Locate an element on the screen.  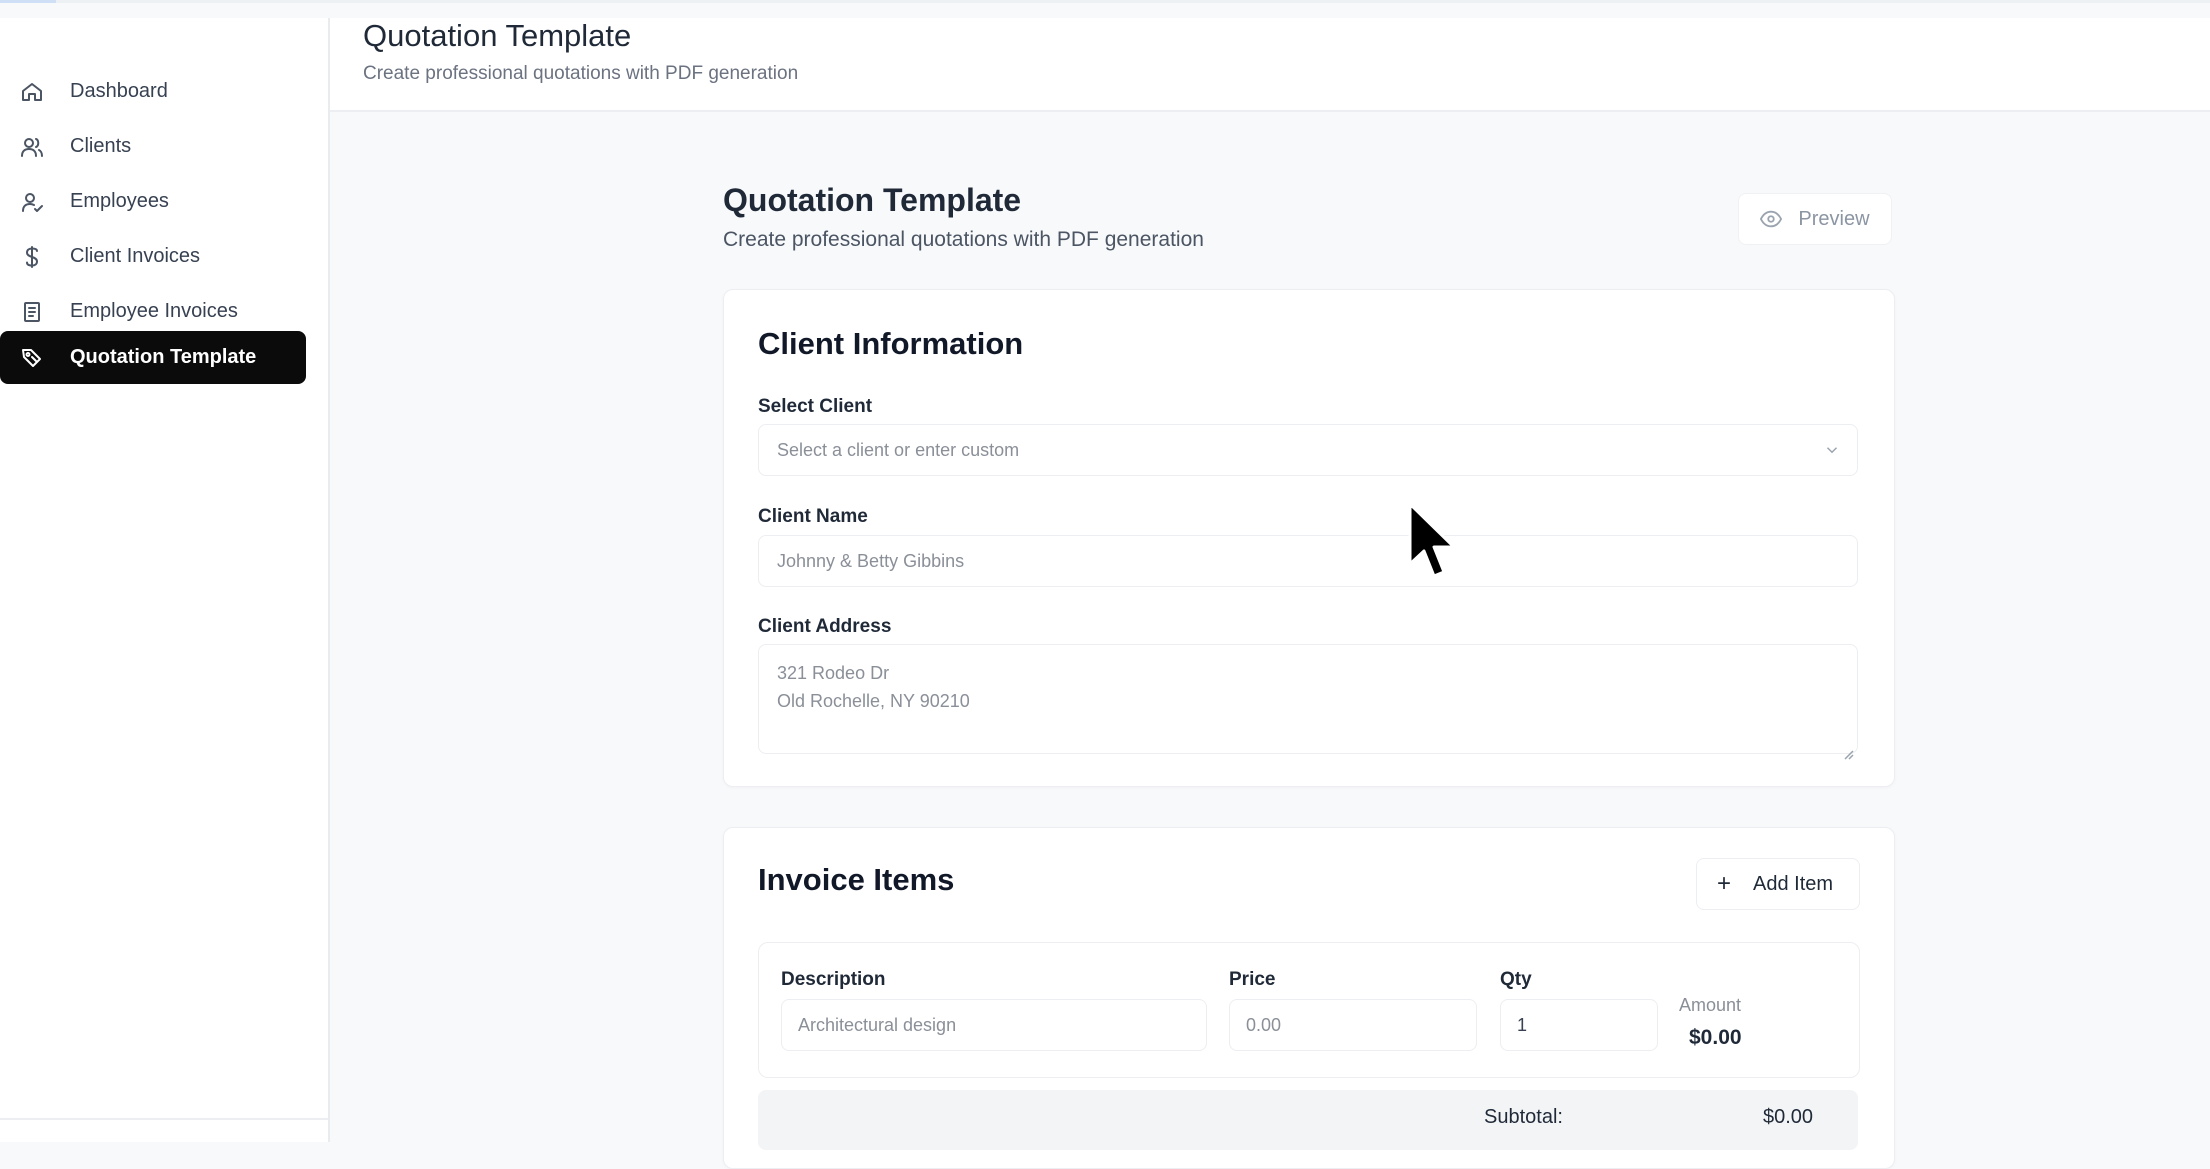
preview-button: Preview is located at coordinates (1815, 219).